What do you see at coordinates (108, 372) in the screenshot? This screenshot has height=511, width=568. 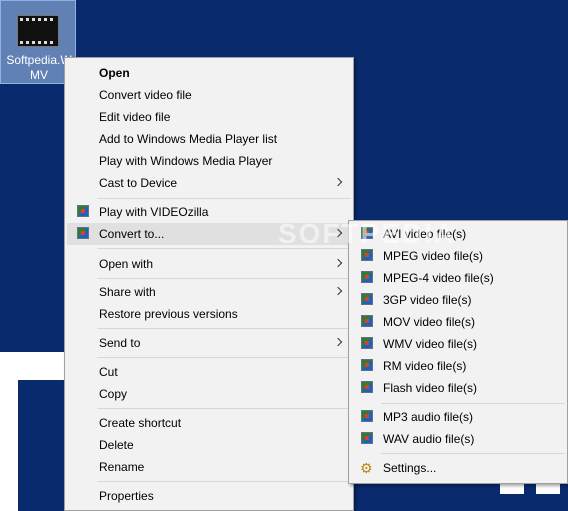 I see `menu-item-label: Cut` at bounding box center [108, 372].